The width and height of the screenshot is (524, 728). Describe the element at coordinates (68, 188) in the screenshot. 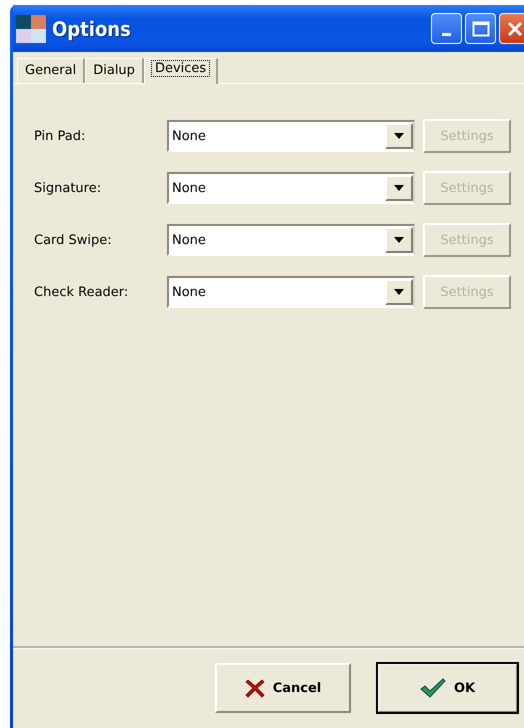

I see `field-label: Signature:` at that location.